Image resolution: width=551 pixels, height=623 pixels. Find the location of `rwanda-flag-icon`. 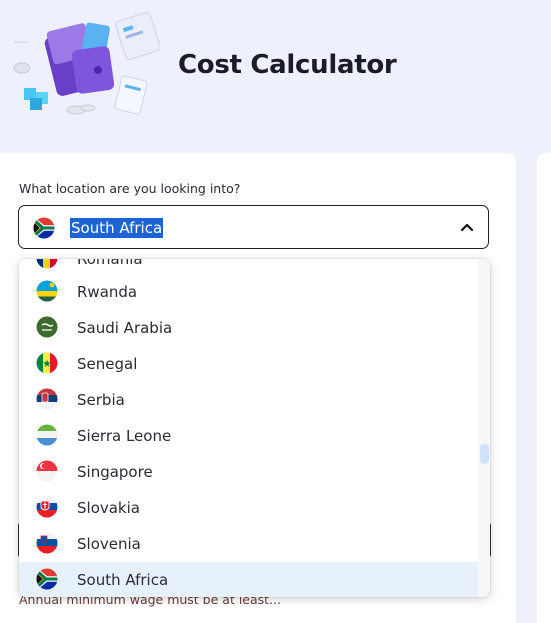

rwanda-flag-icon is located at coordinates (47, 291).